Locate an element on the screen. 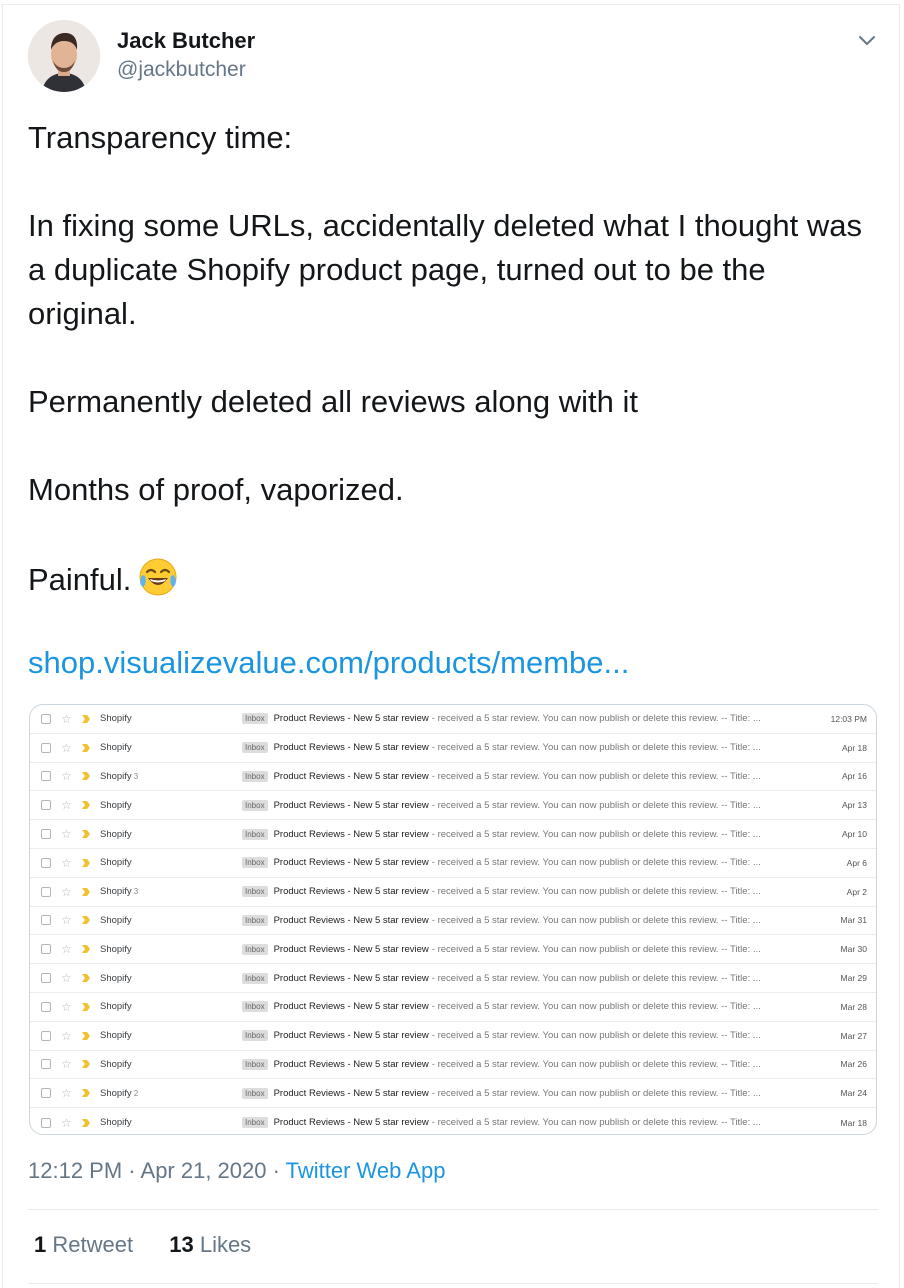 The width and height of the screenshot is (904, 1288). retweets-label: Retweet is located at coordinates (93, 1244).